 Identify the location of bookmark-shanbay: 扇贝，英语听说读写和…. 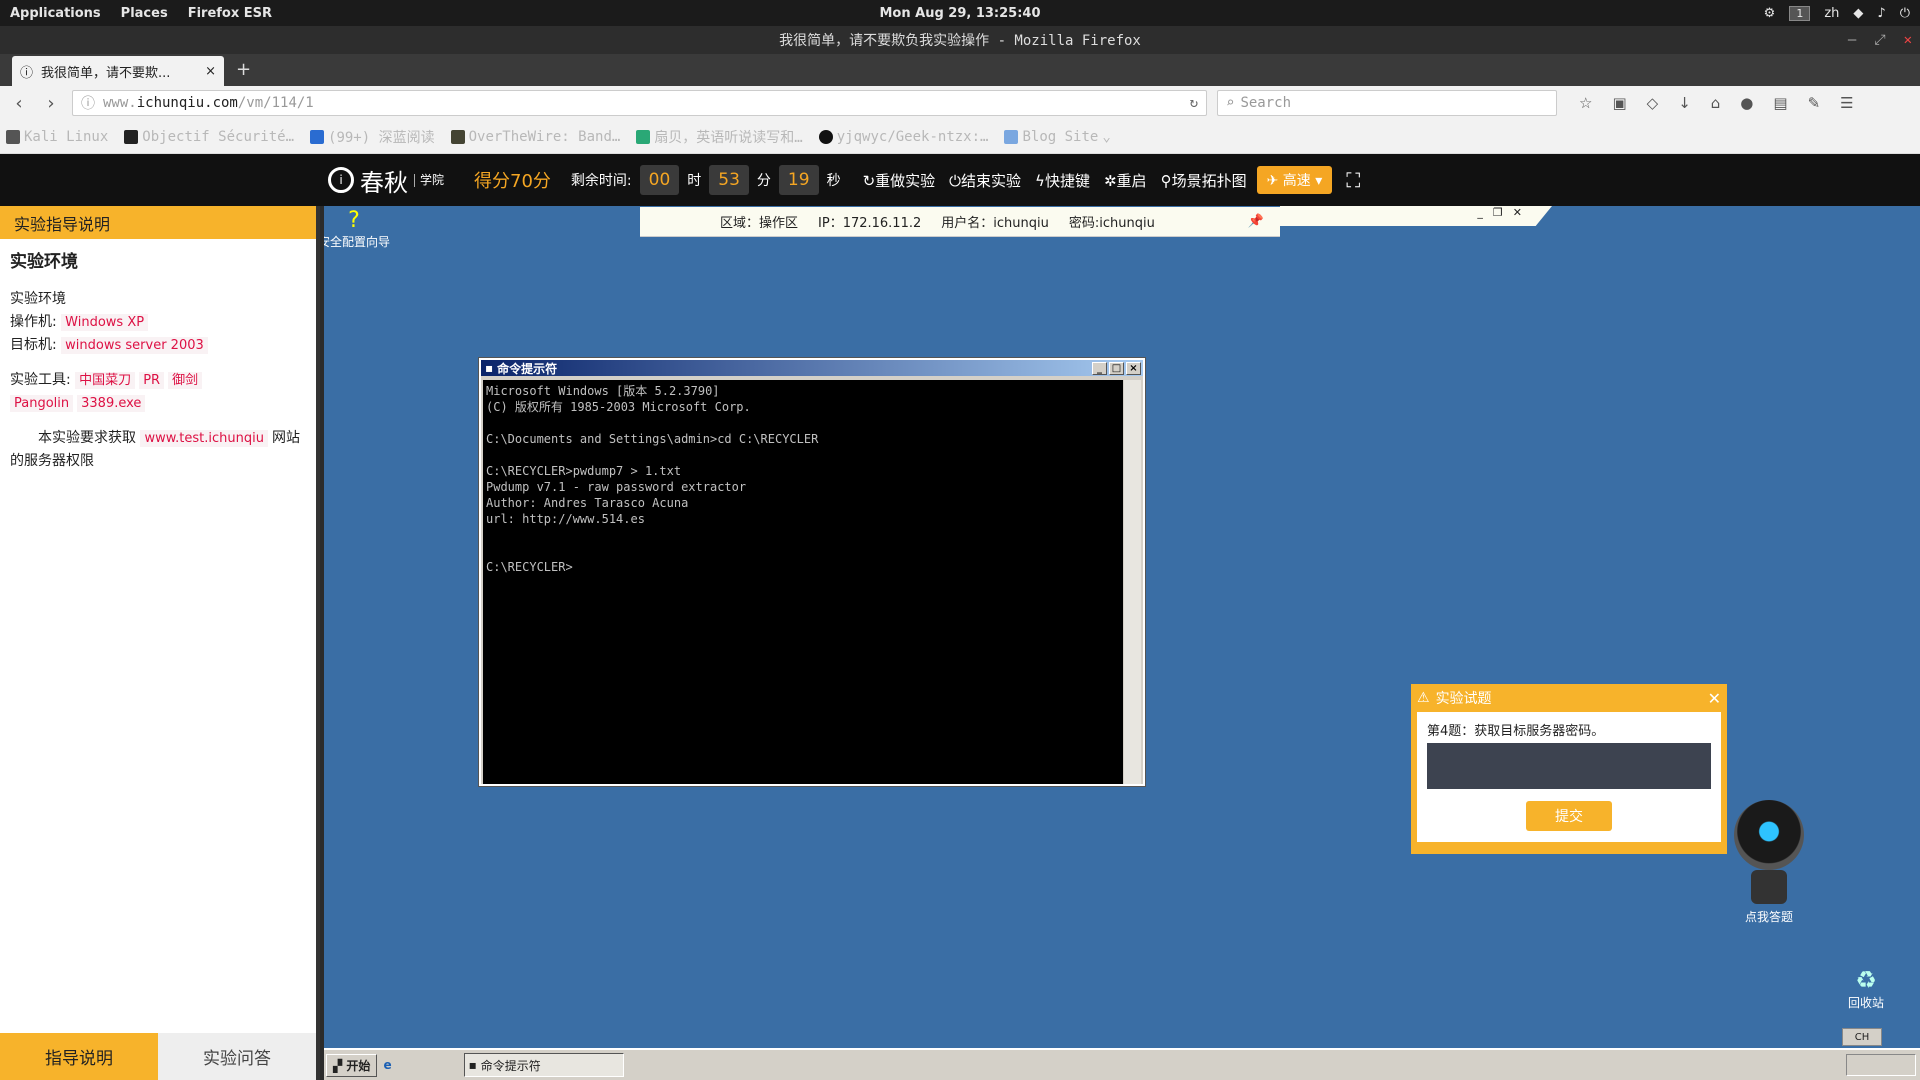
(719, 137).